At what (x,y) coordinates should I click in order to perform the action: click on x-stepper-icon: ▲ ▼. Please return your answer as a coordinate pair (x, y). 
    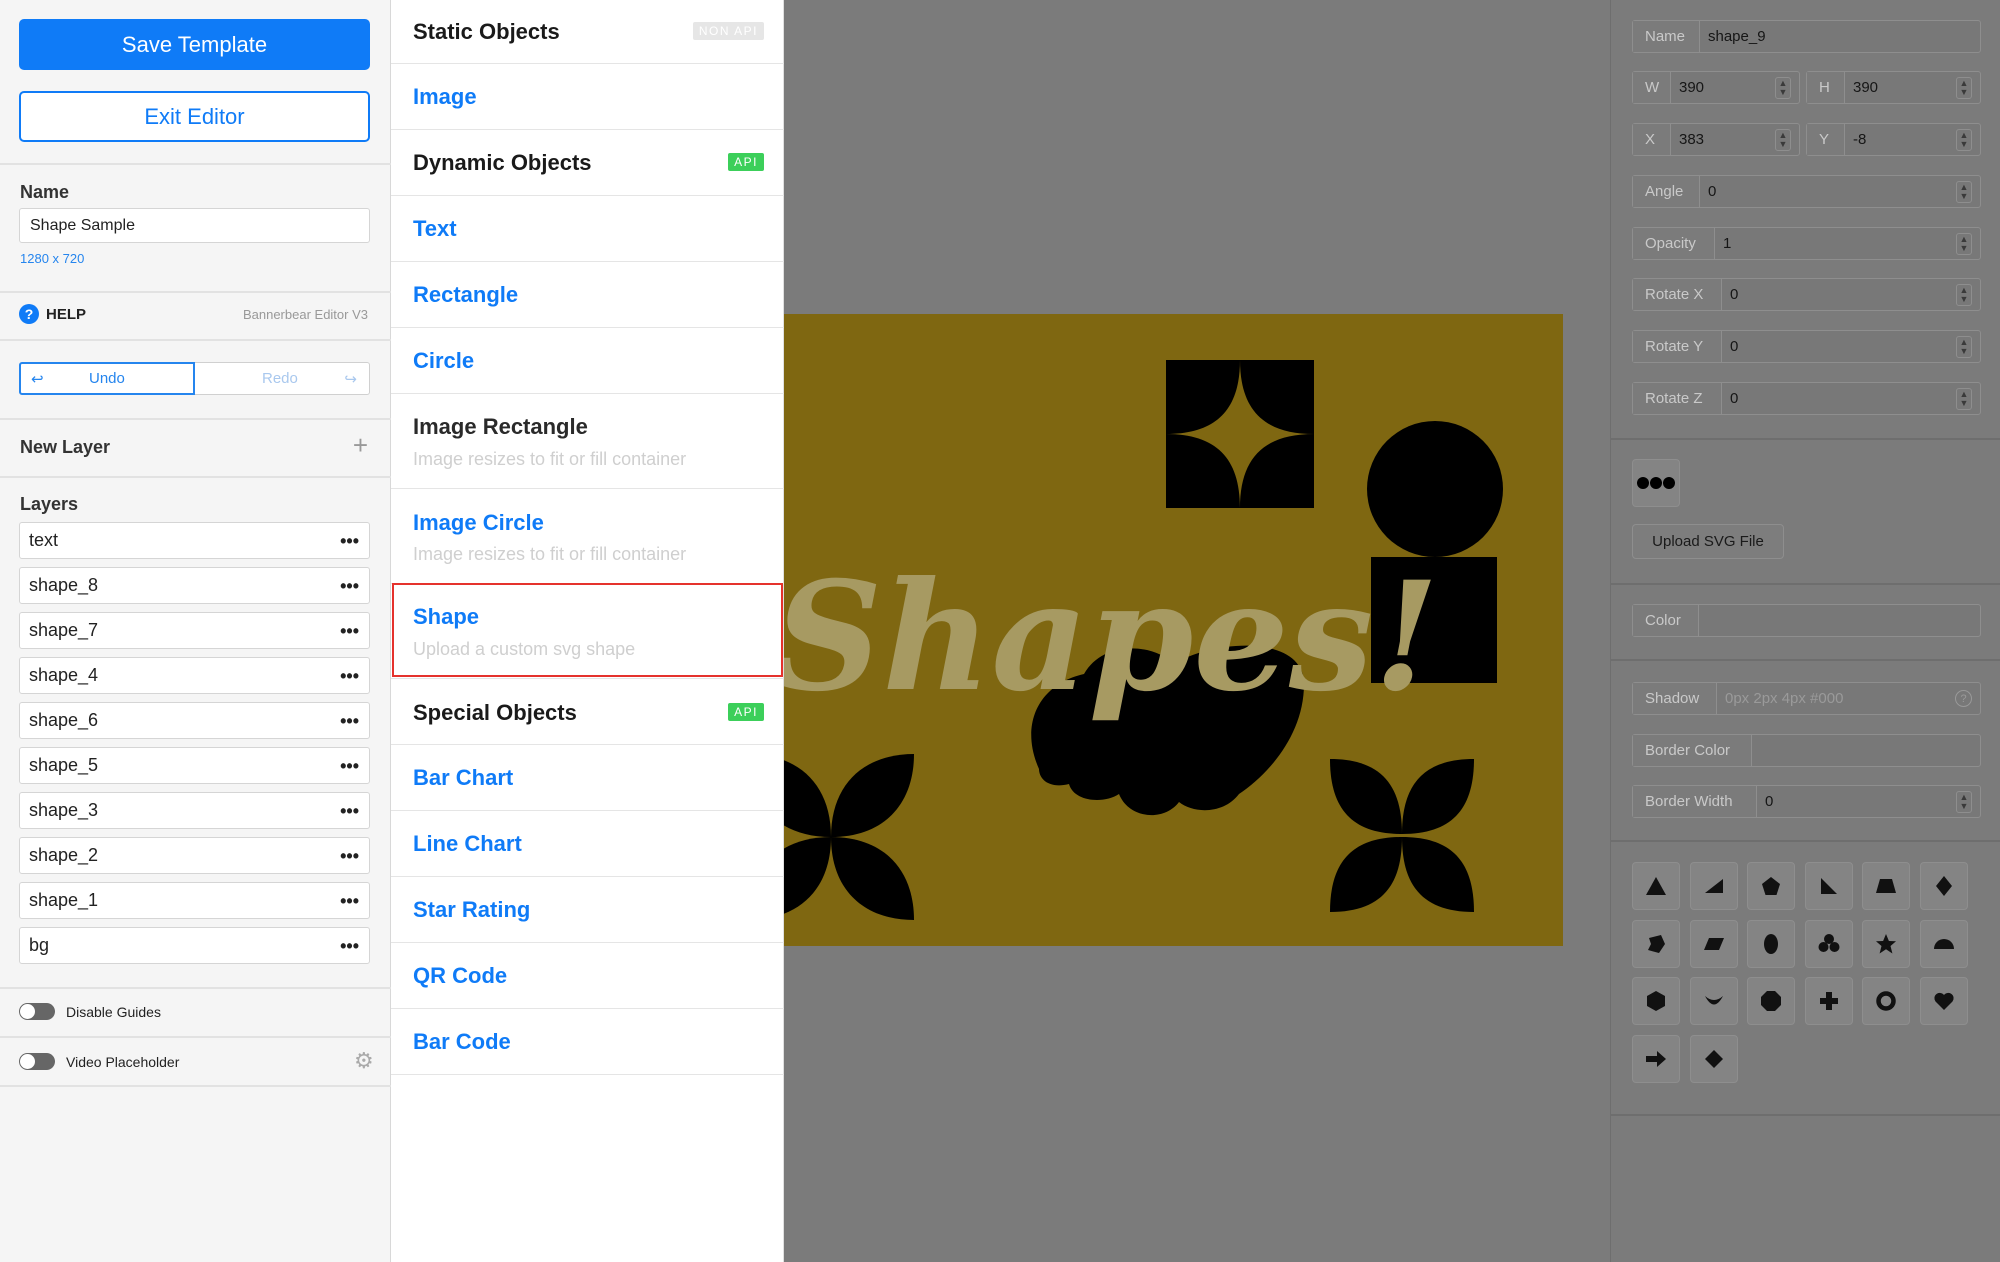
    Looking at the image, I should click on (1783, 139).